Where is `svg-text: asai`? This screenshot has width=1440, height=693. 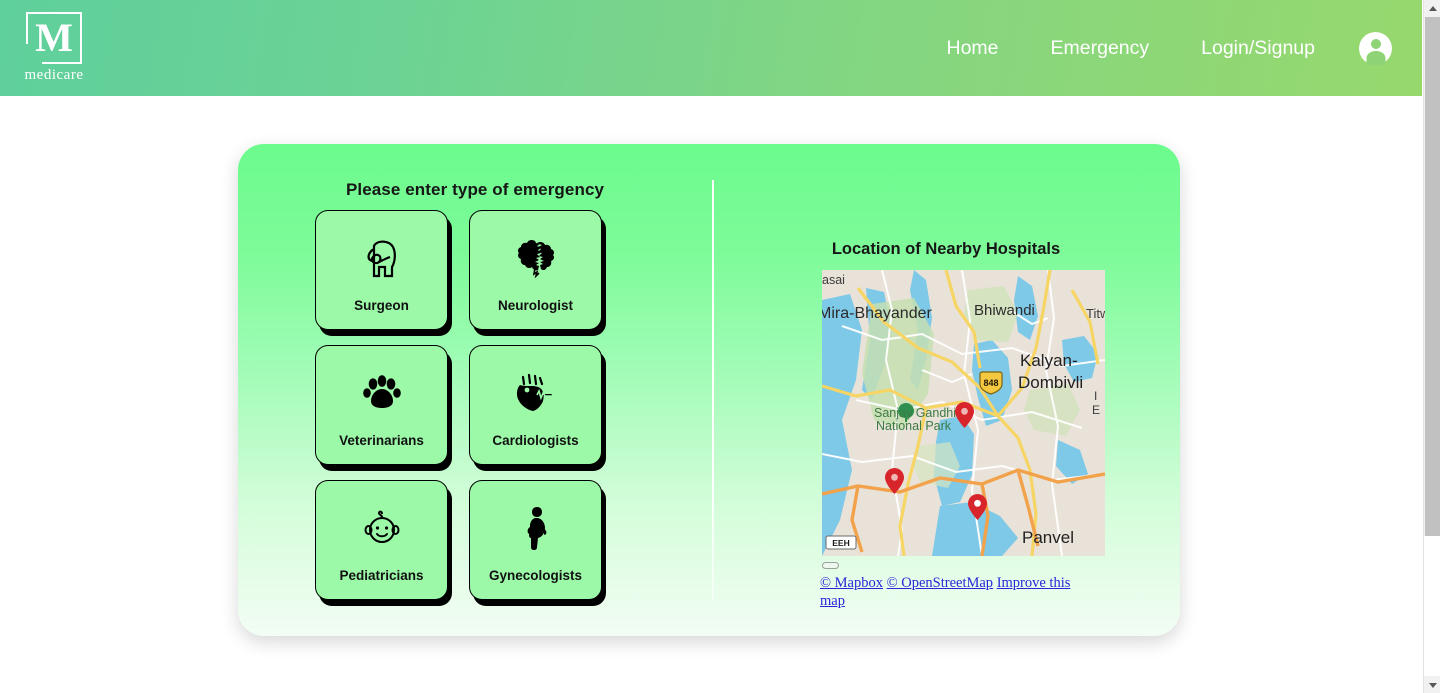 svg-text: asai is located at coordinates (833, 280).